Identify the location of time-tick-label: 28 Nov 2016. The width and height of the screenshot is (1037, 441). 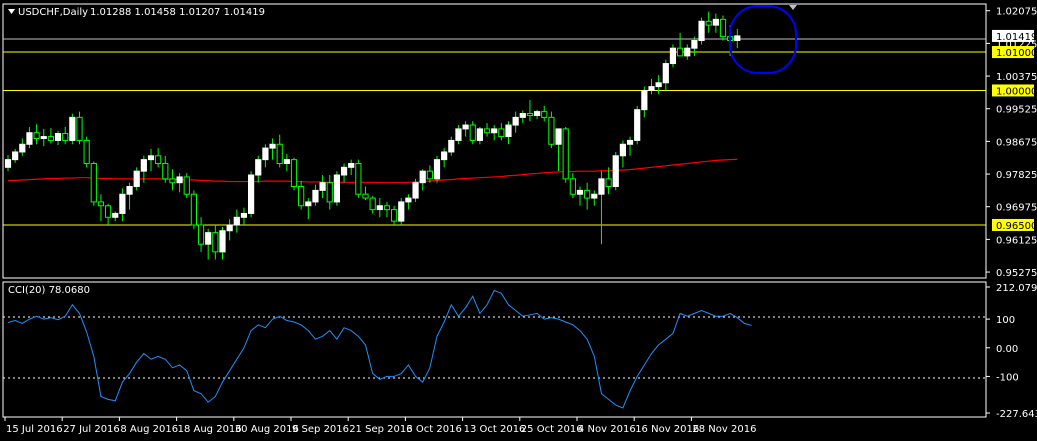
(724, 429).